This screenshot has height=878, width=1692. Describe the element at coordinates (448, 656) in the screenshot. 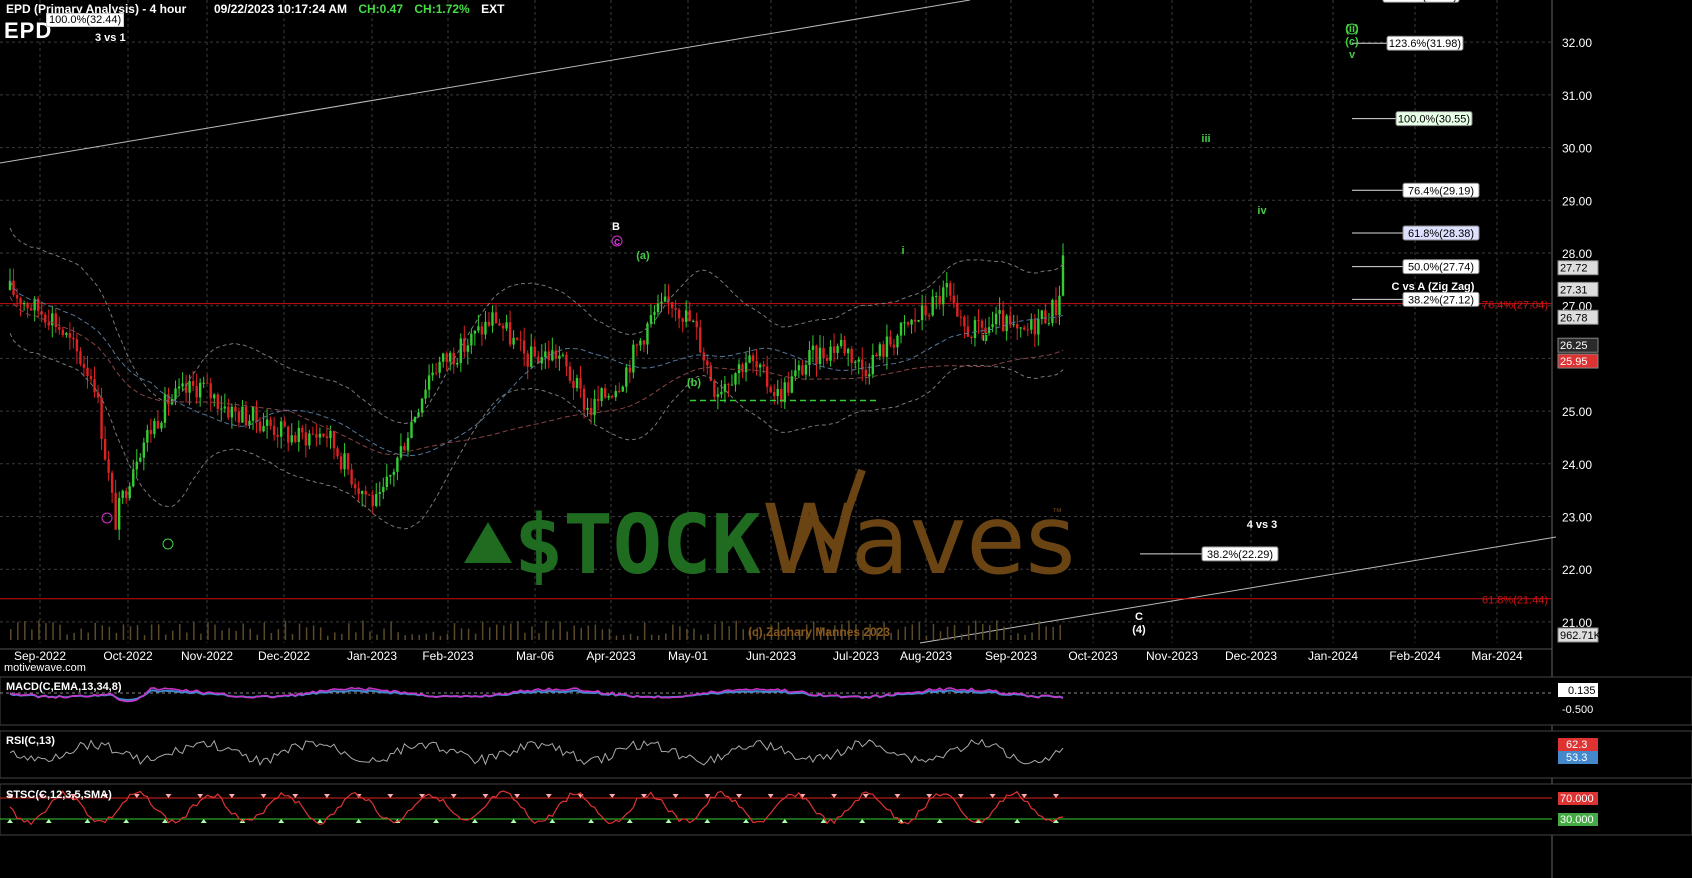

I see `x-tick-label: Feb-2023` at that location.